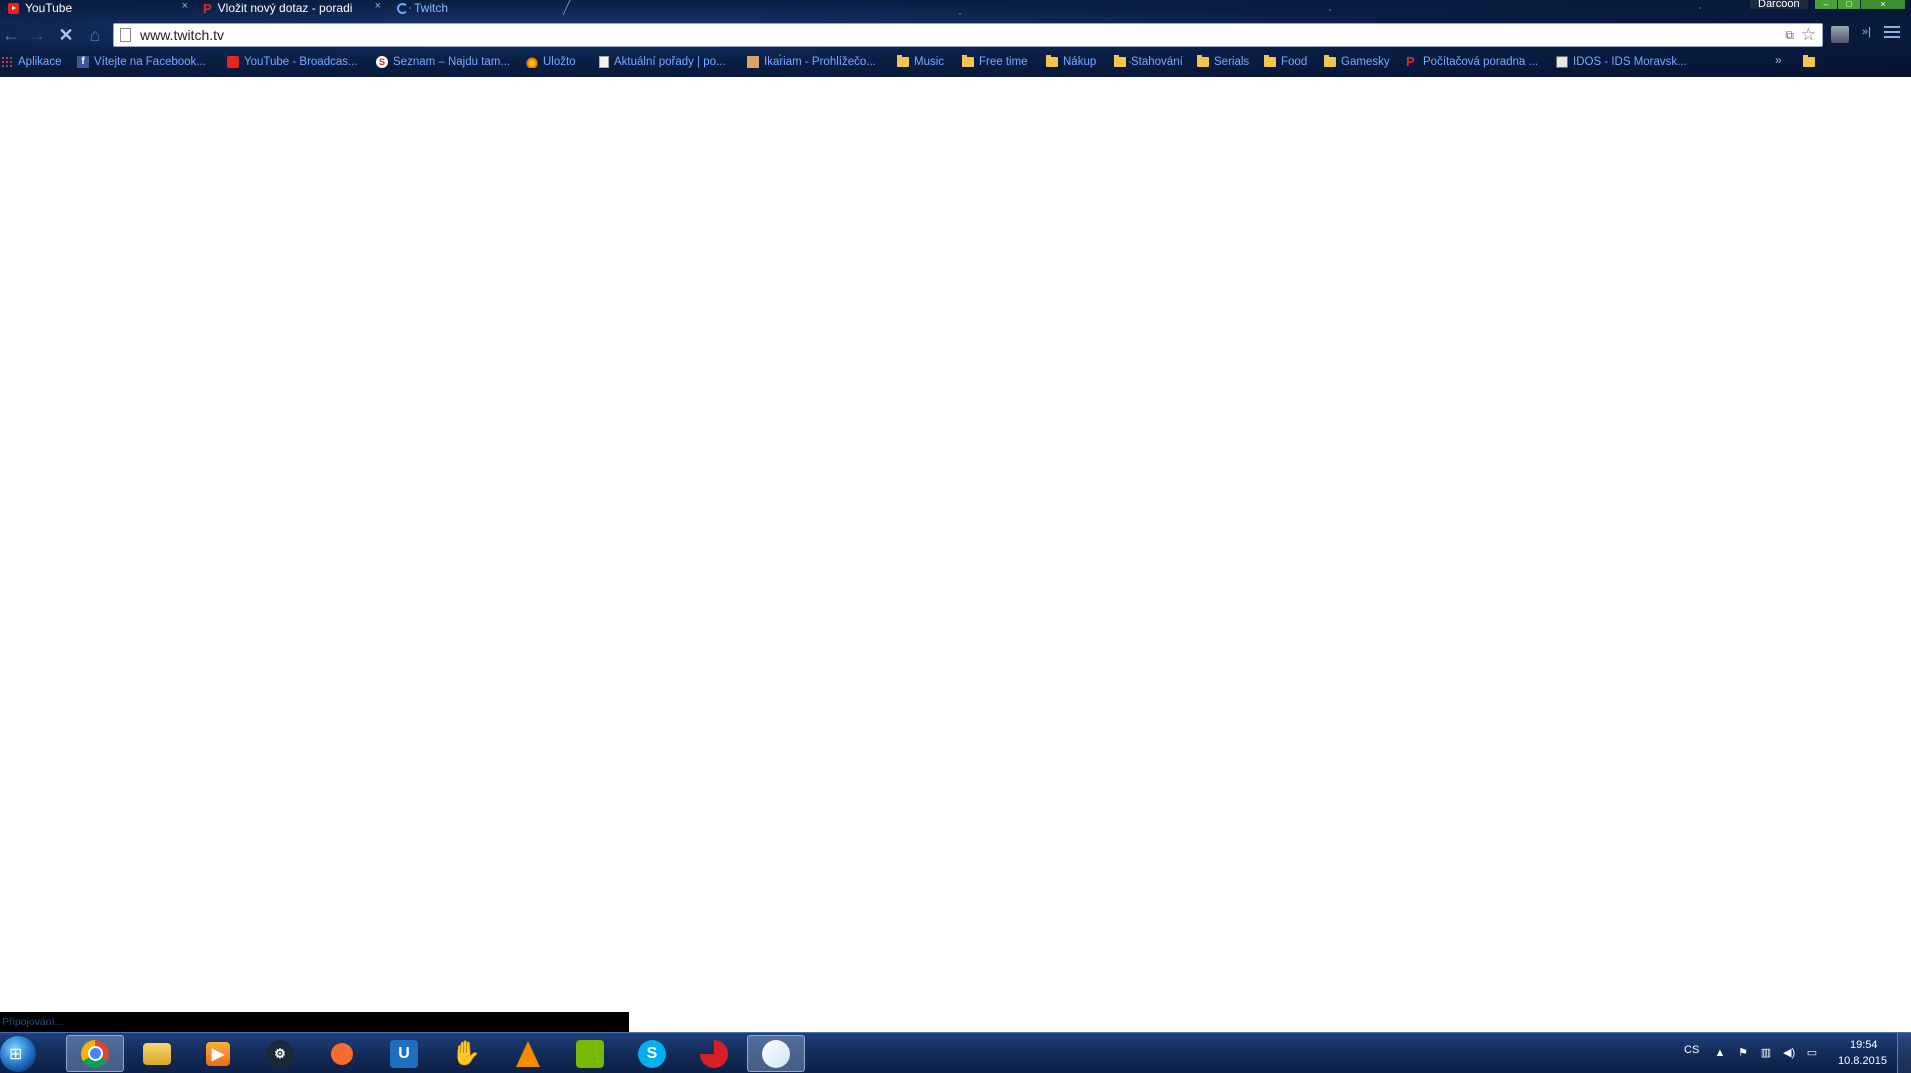  Describe the element at coordinates (182, 35) in the screenshot. I see `url-text: www.twitch.tv` at that location.